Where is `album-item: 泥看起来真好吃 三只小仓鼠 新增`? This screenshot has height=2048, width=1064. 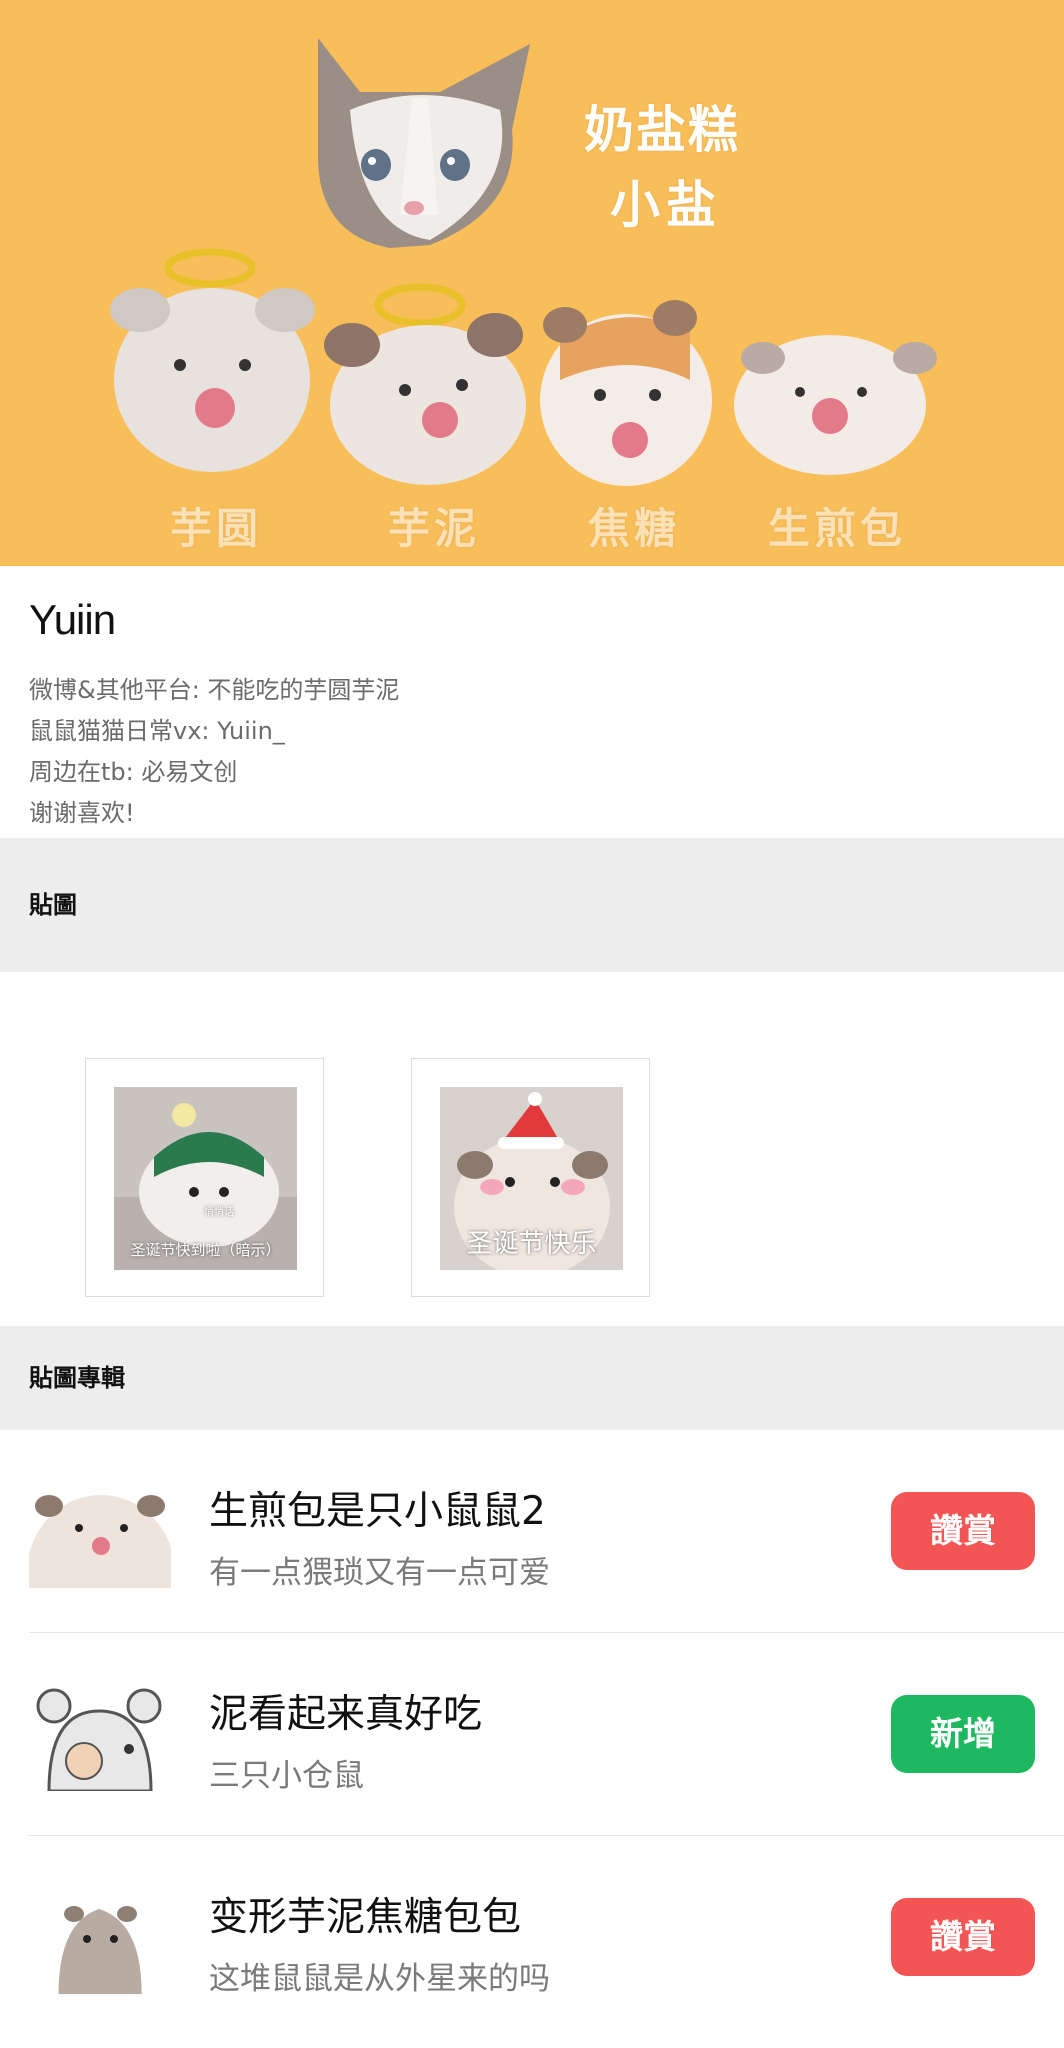 album-item: 泥看起来真好吃 三只小仓鼠 新增 is located at coordinates (532, 1734).